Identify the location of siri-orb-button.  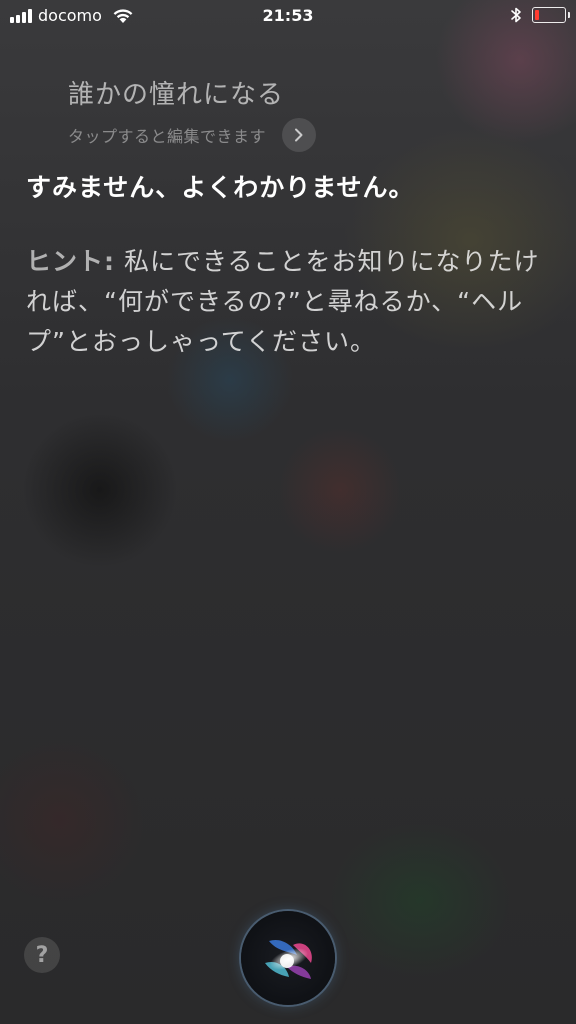
(288, 958).